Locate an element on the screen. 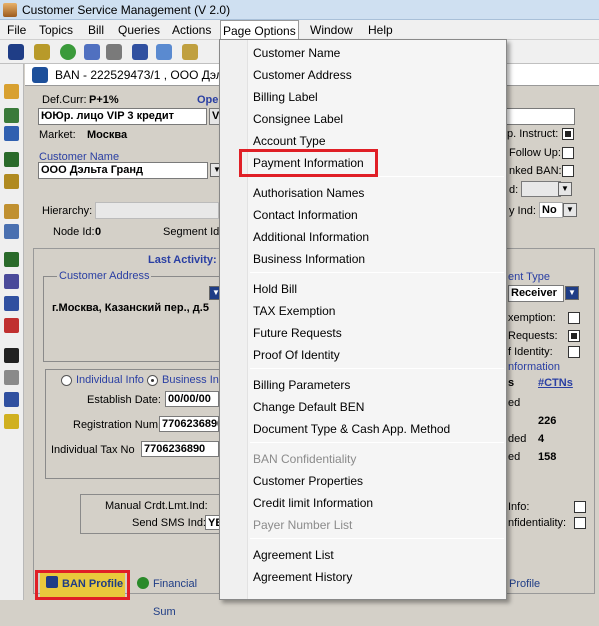 Image resolution: width=599 pixels, height=626 pixels. menu-item-payer-number-list: Payer Number List is located at coordinates (303, 525).